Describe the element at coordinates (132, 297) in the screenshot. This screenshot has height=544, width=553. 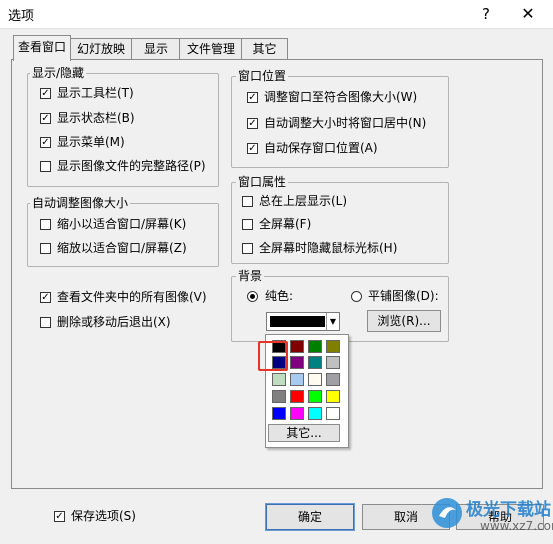
I see `view-all-images-label: 查看文件夹中的所有图像(V)` at that location.